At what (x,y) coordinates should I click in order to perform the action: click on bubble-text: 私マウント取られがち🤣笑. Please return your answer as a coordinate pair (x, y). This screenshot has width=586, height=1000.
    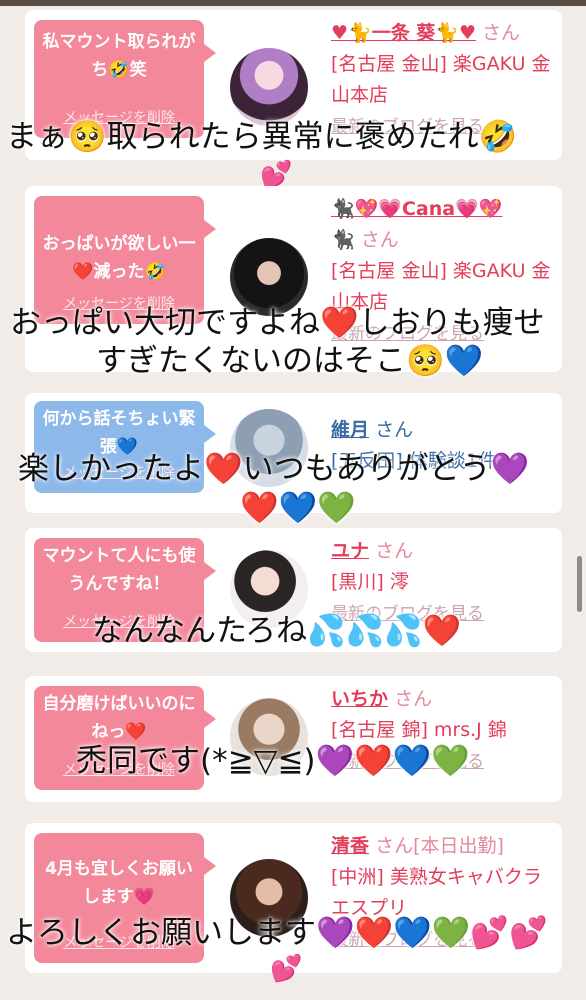
    Looking at the image, I should click on (119, 56).